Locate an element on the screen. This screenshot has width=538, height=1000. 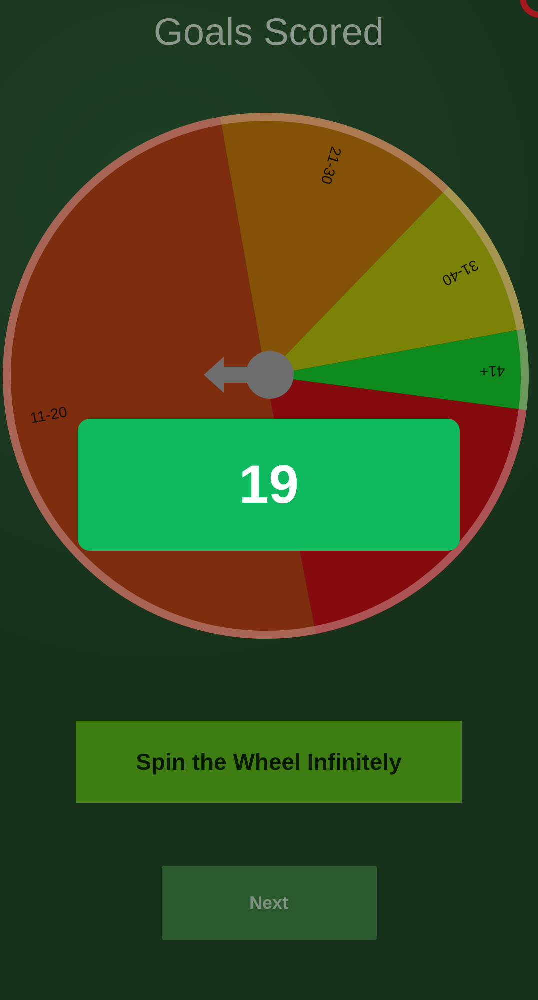
spin-button: Spin the Wheel Infinitely is located at coordinates (269, 762).